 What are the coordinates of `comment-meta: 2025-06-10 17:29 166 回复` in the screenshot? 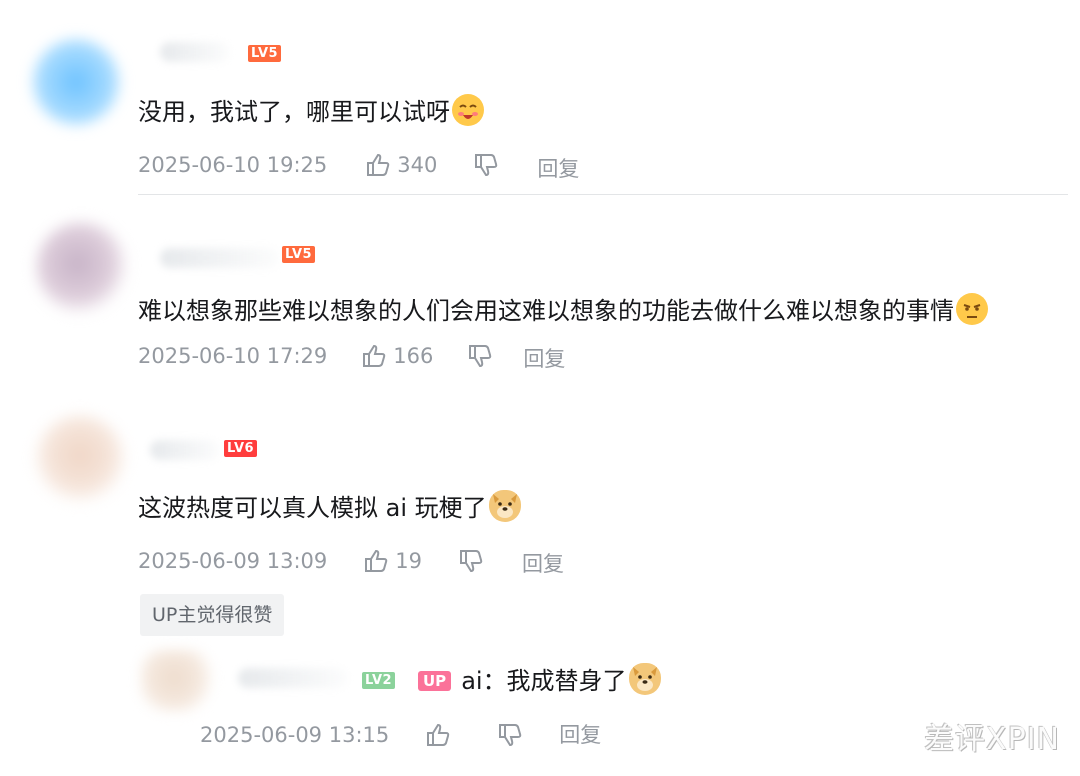 It's located at (351, 356).